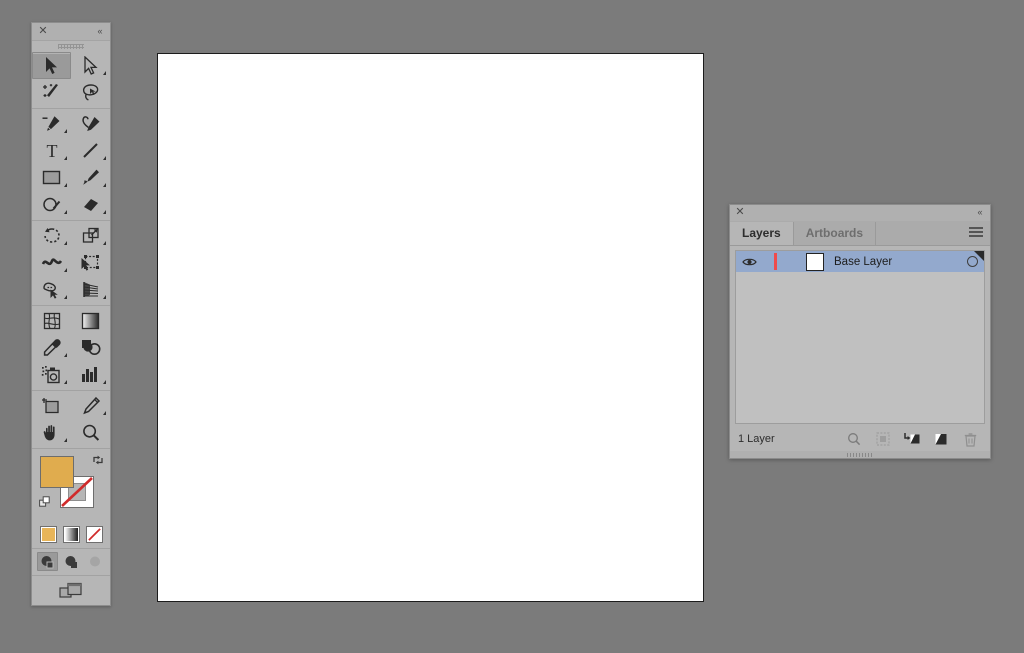 The height and width of the screenshot is (653, 1024). Describe the element at coordinates (749, 262) in the screenshot. I see `visibility-eye-icon` at that location.